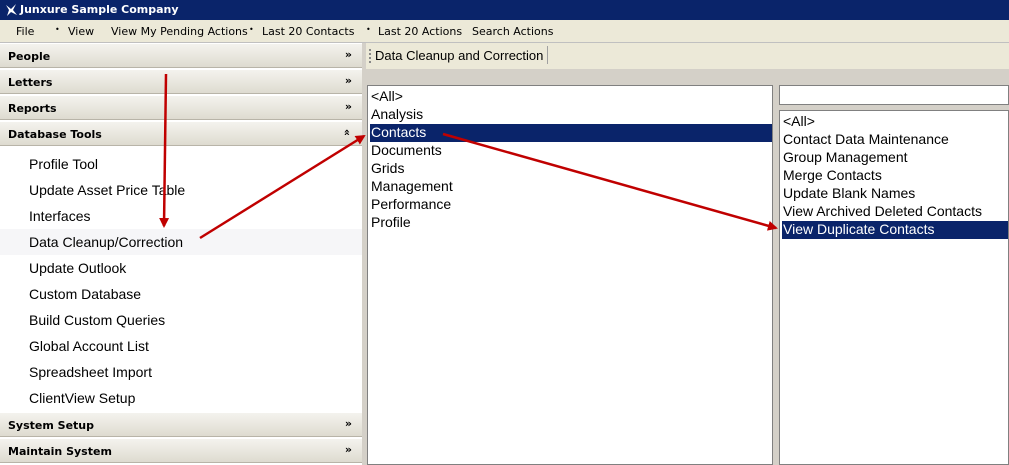 The image size is (1009, 465). Describe the element at coordinates (25, 31) in the screenshot. I see `menu-file: File` at that location.